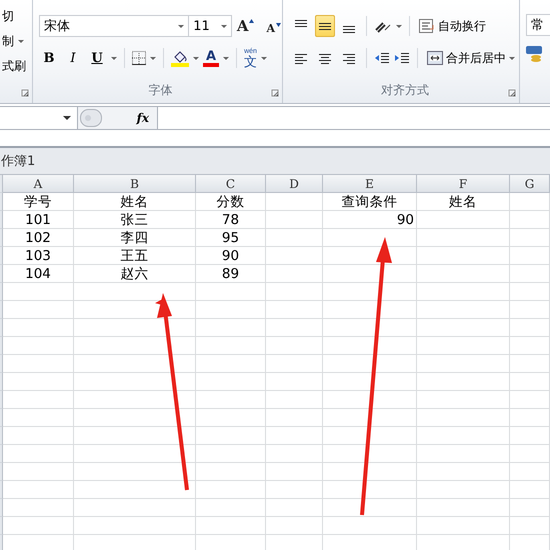 Image resolution: width=550 pixels, height=550 pixels. Describe the element at coordinates (402, 58) in the screenshot. I see `increase-indent-icon` at that location.